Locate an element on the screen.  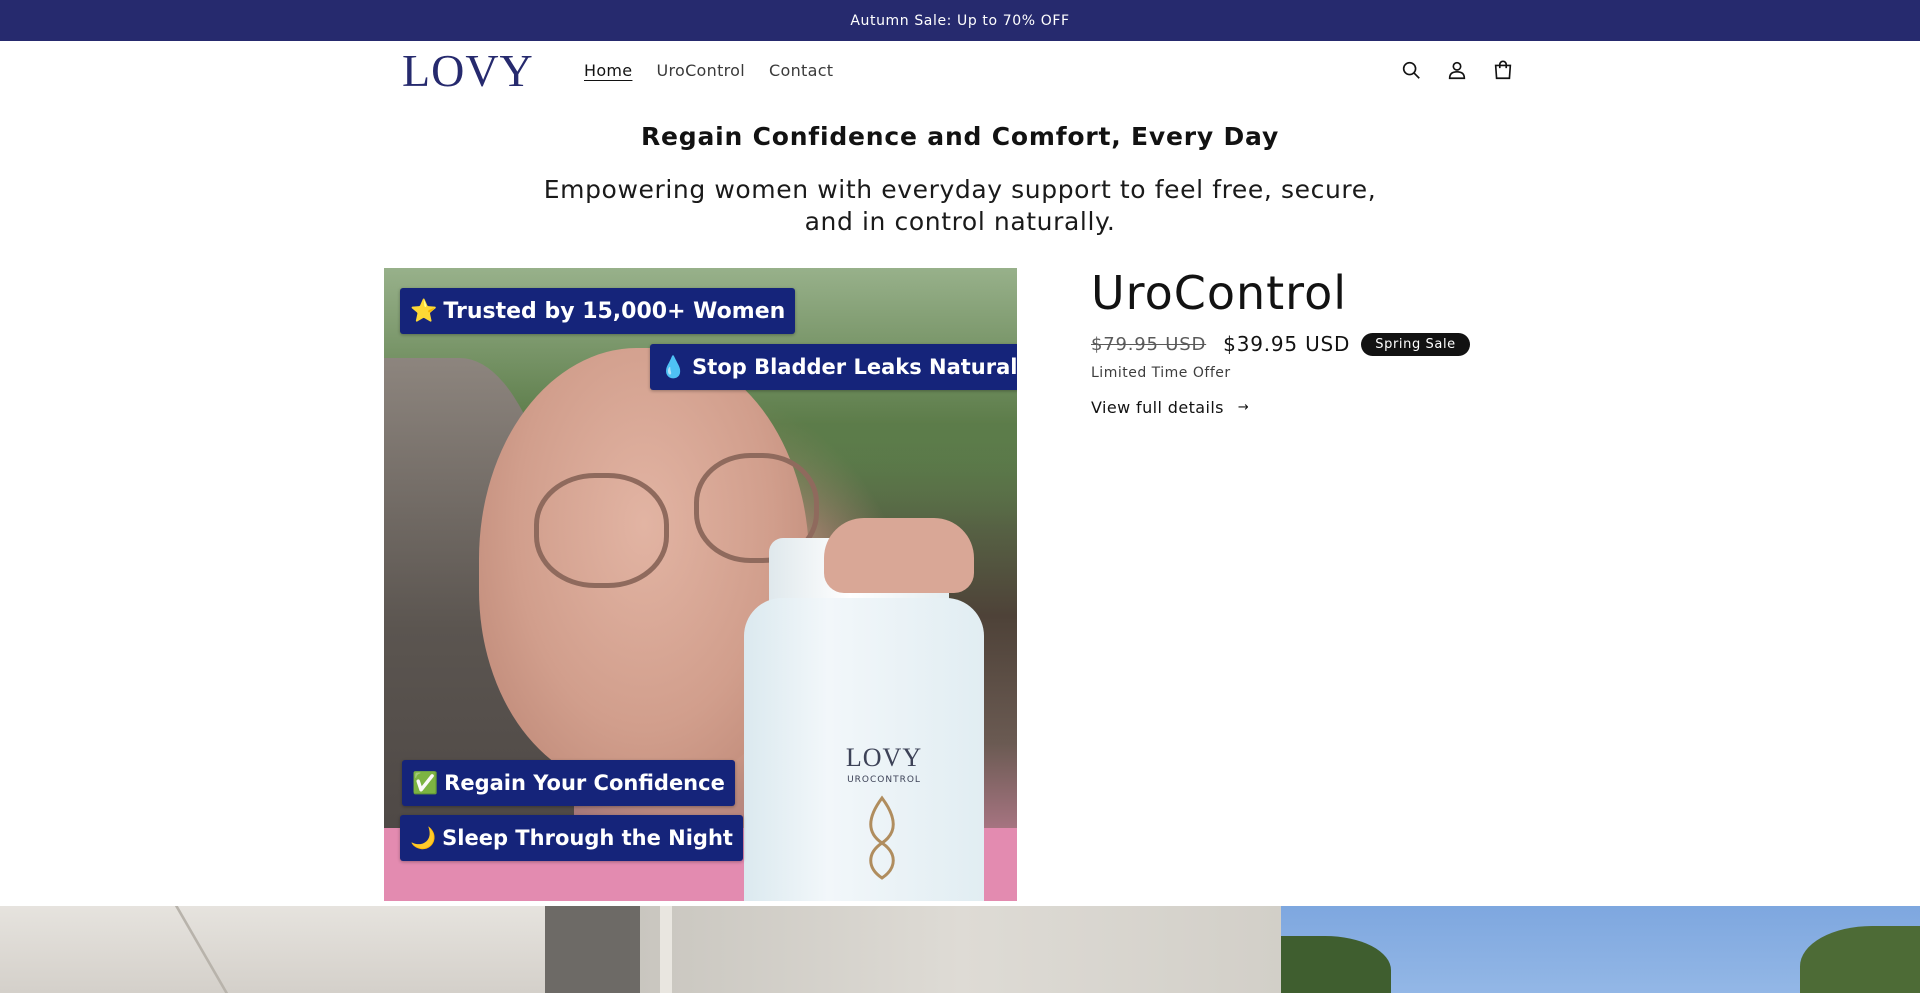
image-hand is located at coordinates (899, 555).